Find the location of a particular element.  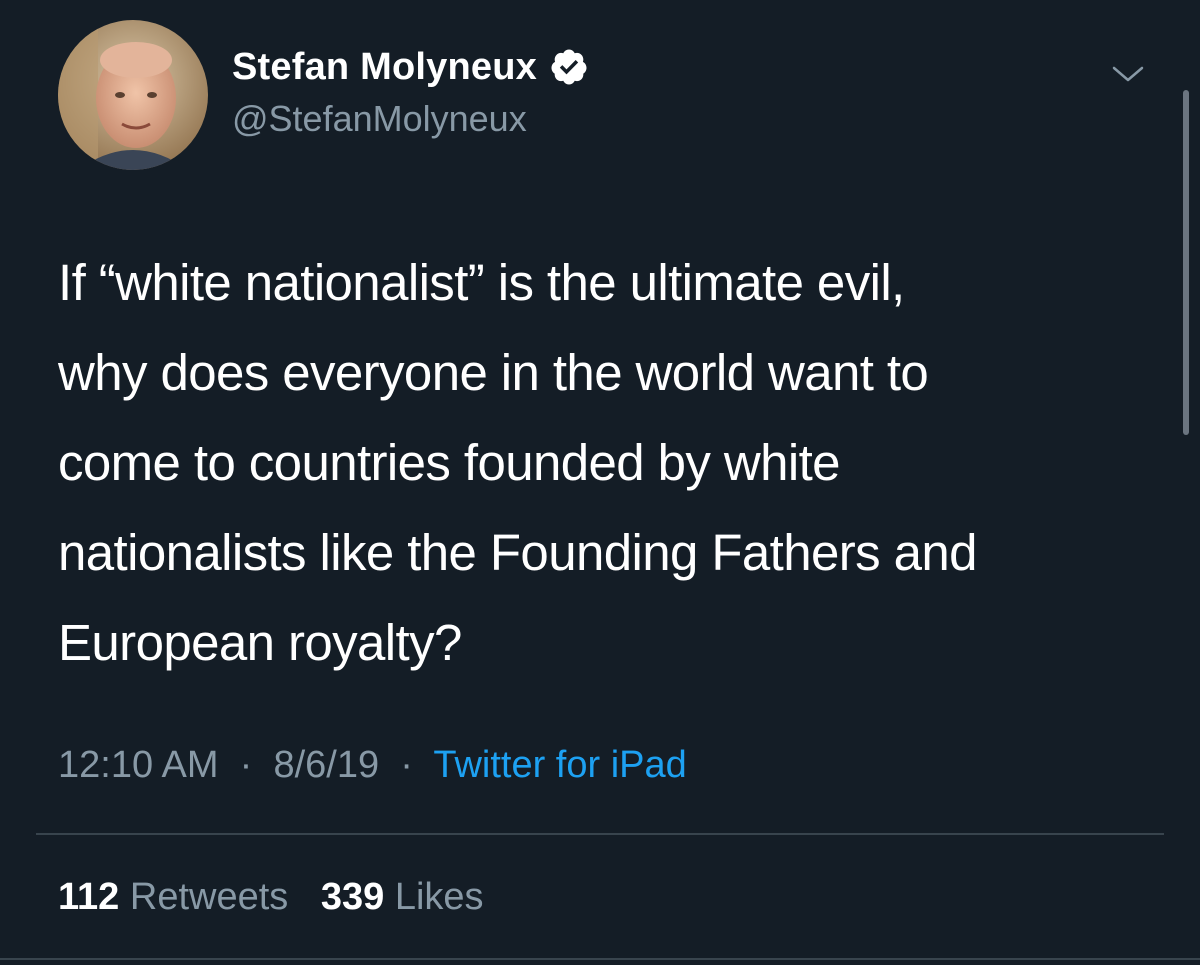

divider is located at coordinates (600, 834).